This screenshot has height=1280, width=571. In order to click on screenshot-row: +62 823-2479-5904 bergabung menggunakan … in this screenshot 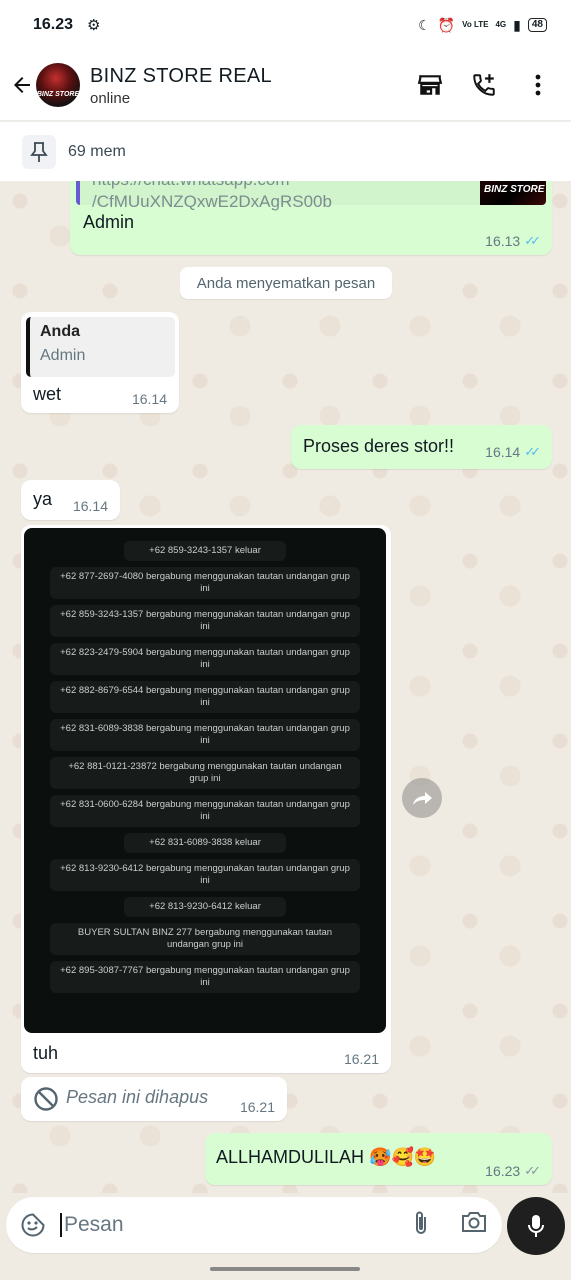, I will do `click(205, 659)`.